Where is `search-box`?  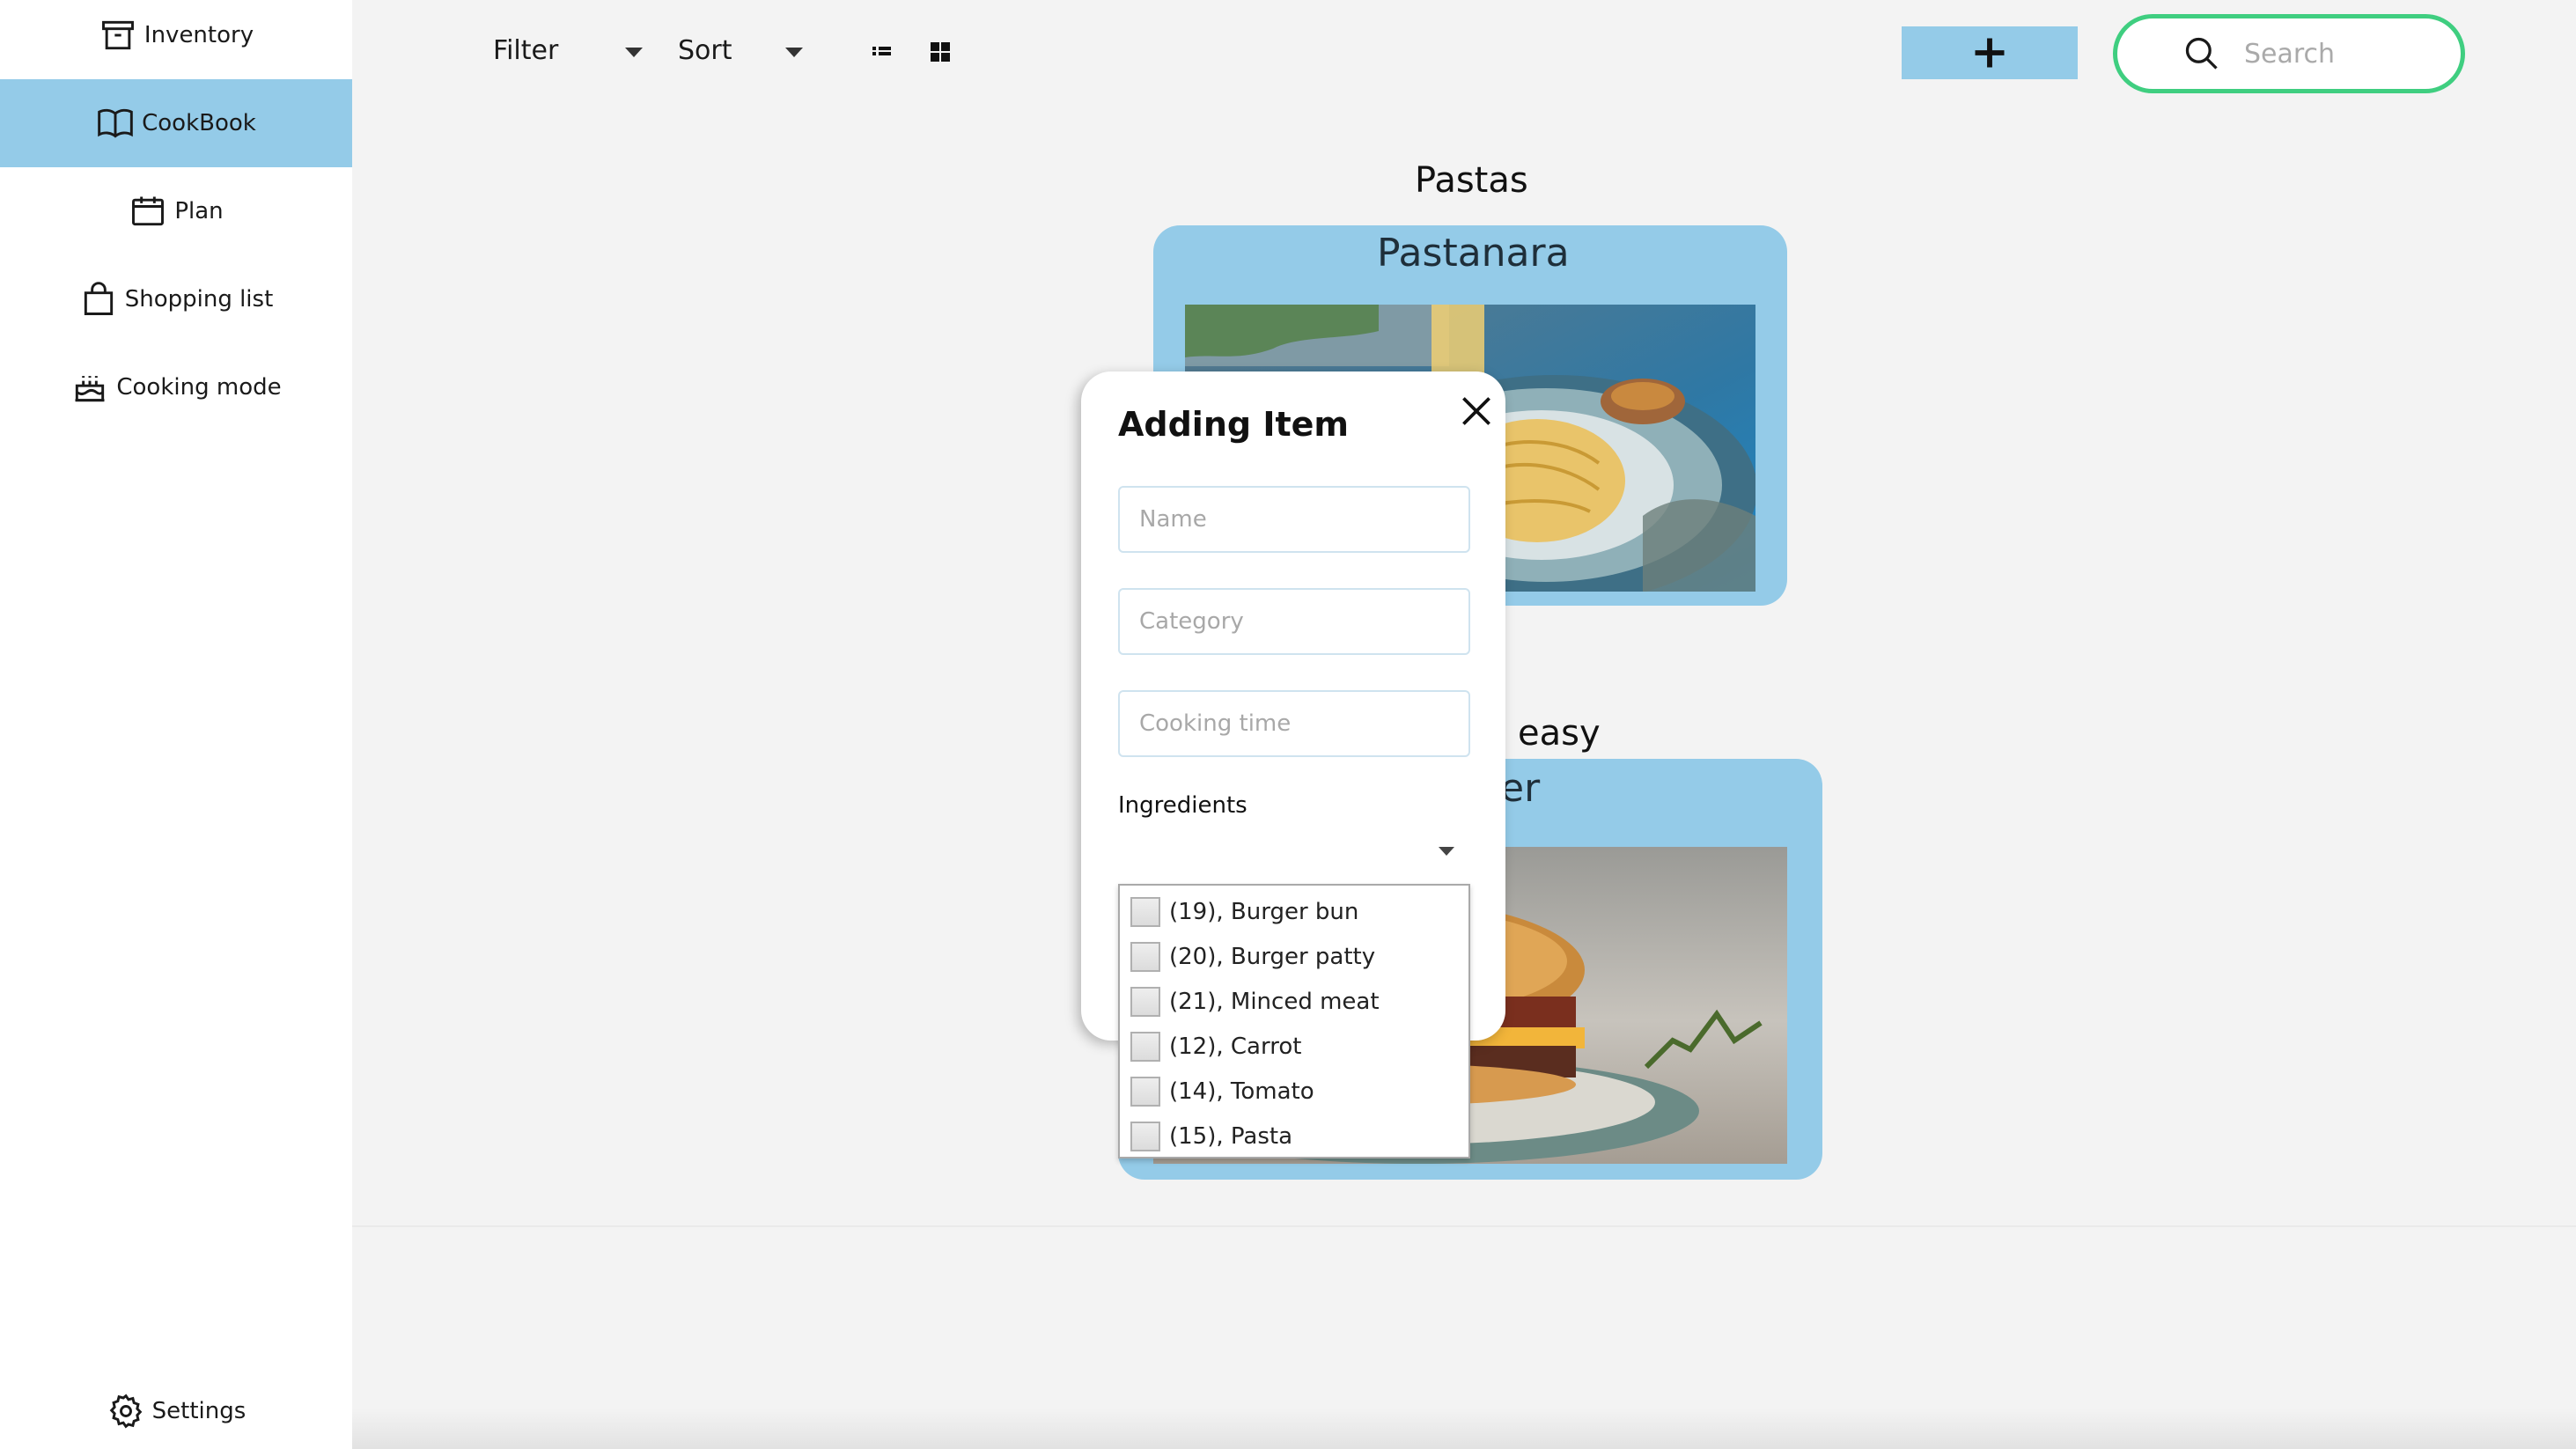 search-box is located at coordinates (2289, 53).